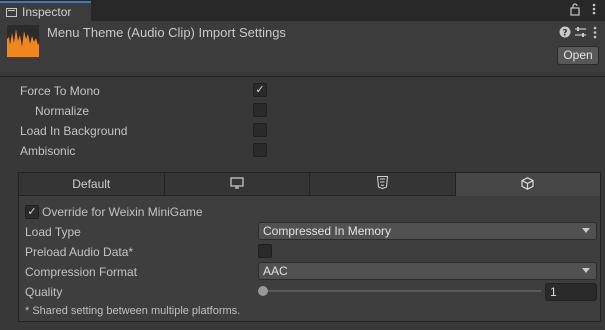  I want to click on load-type-label: Load Type, so click(53, 232).